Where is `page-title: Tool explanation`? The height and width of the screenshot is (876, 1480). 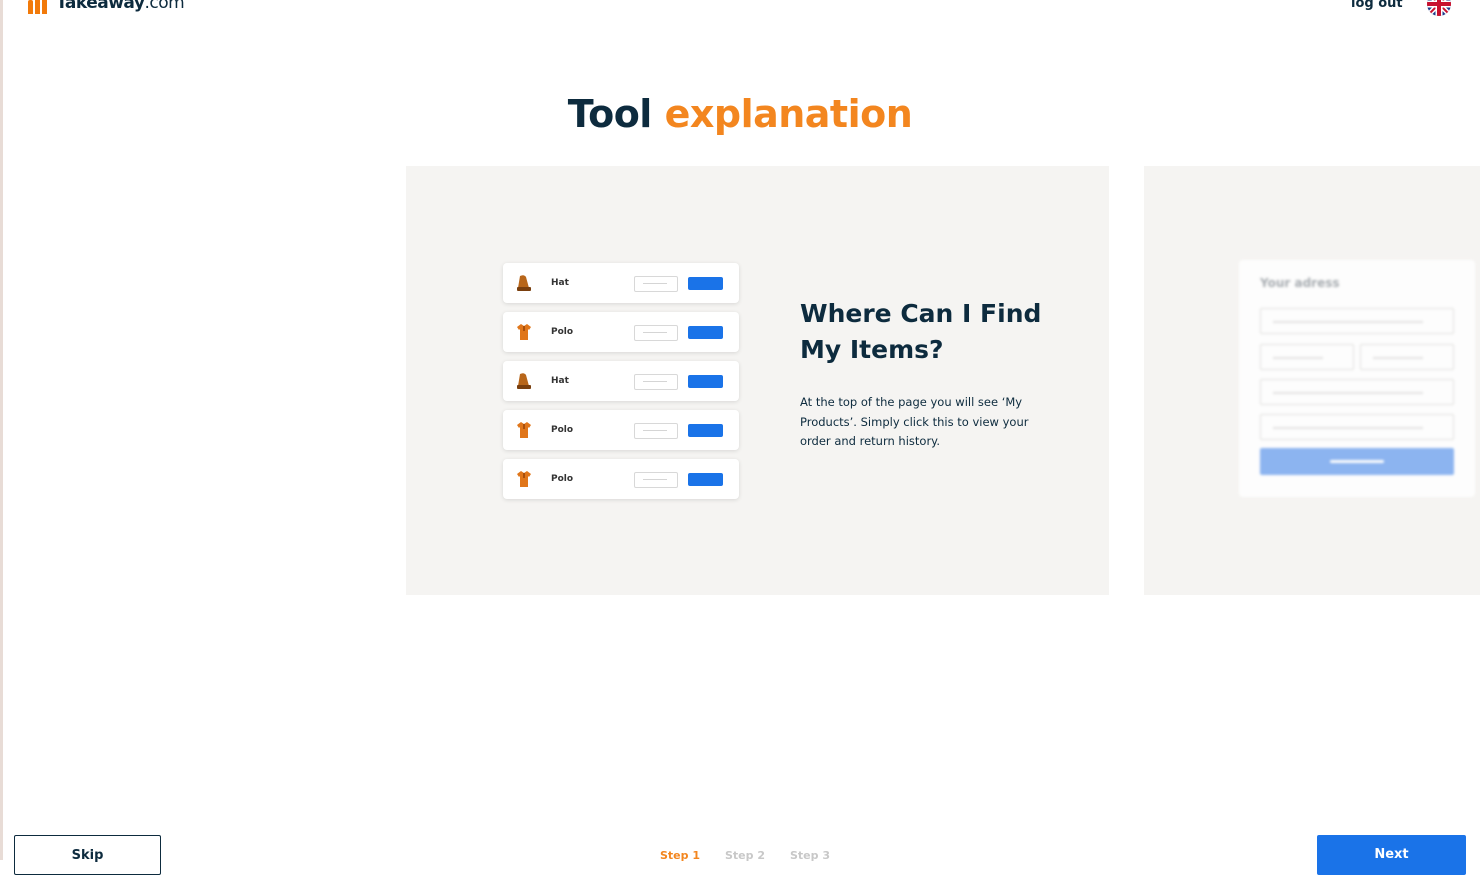
page-title: Tool explanation is located at coordinates (740, 114).